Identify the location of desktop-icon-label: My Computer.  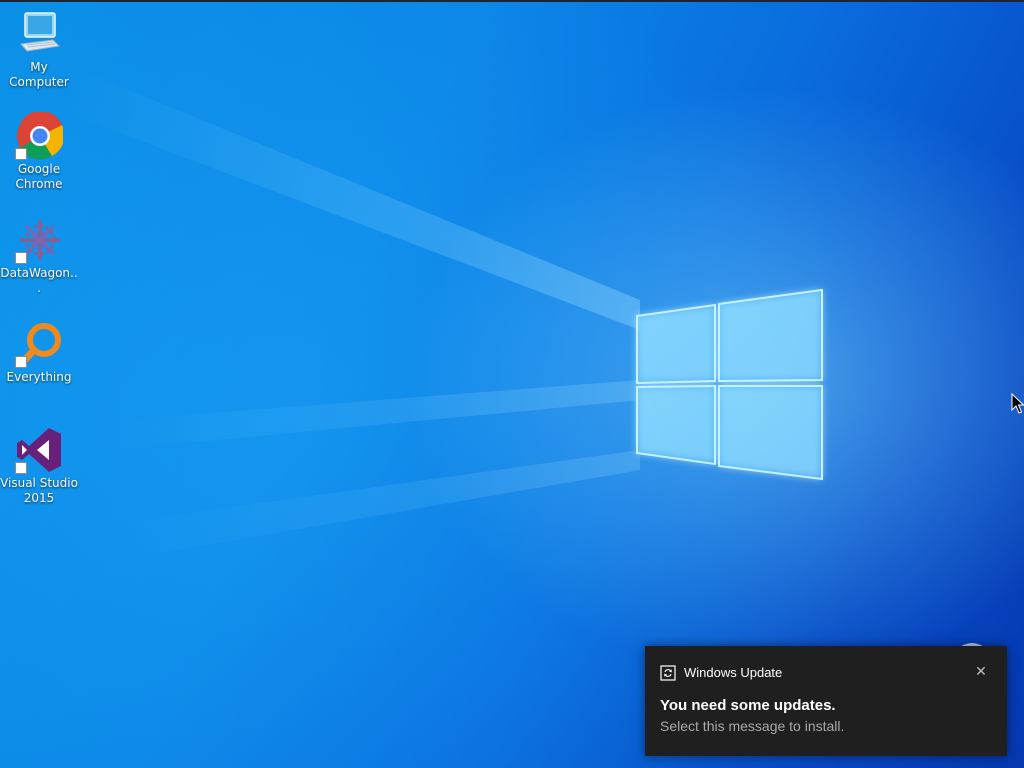
(39, 74).